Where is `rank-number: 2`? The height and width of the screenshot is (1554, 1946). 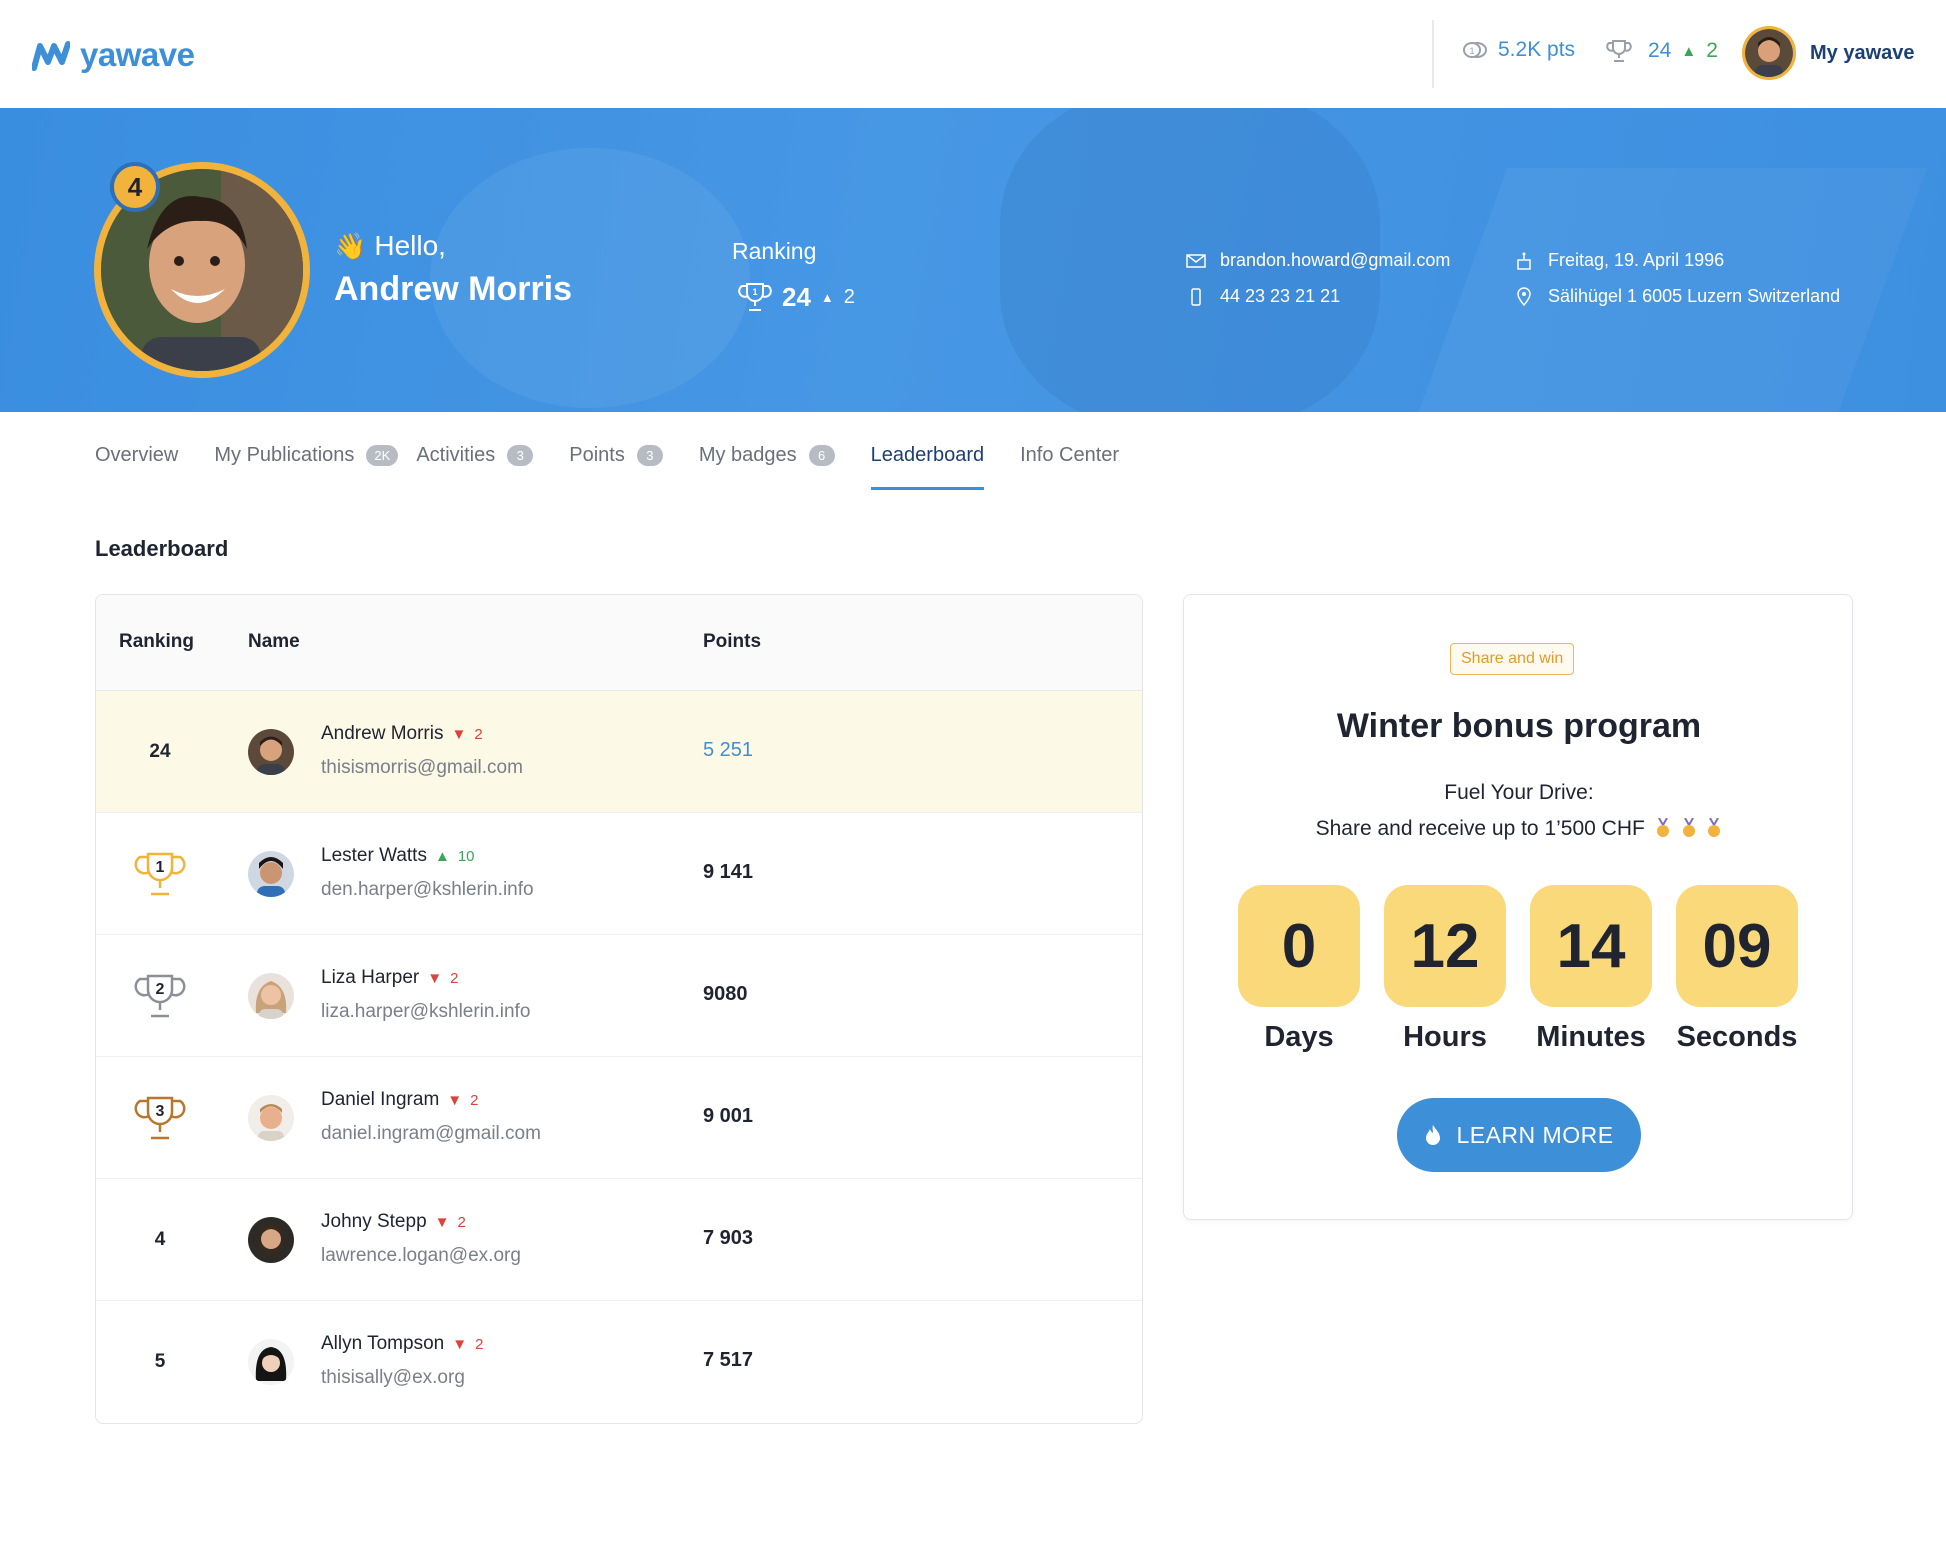 rank-number: 2 is located at coordinates (160, 989).